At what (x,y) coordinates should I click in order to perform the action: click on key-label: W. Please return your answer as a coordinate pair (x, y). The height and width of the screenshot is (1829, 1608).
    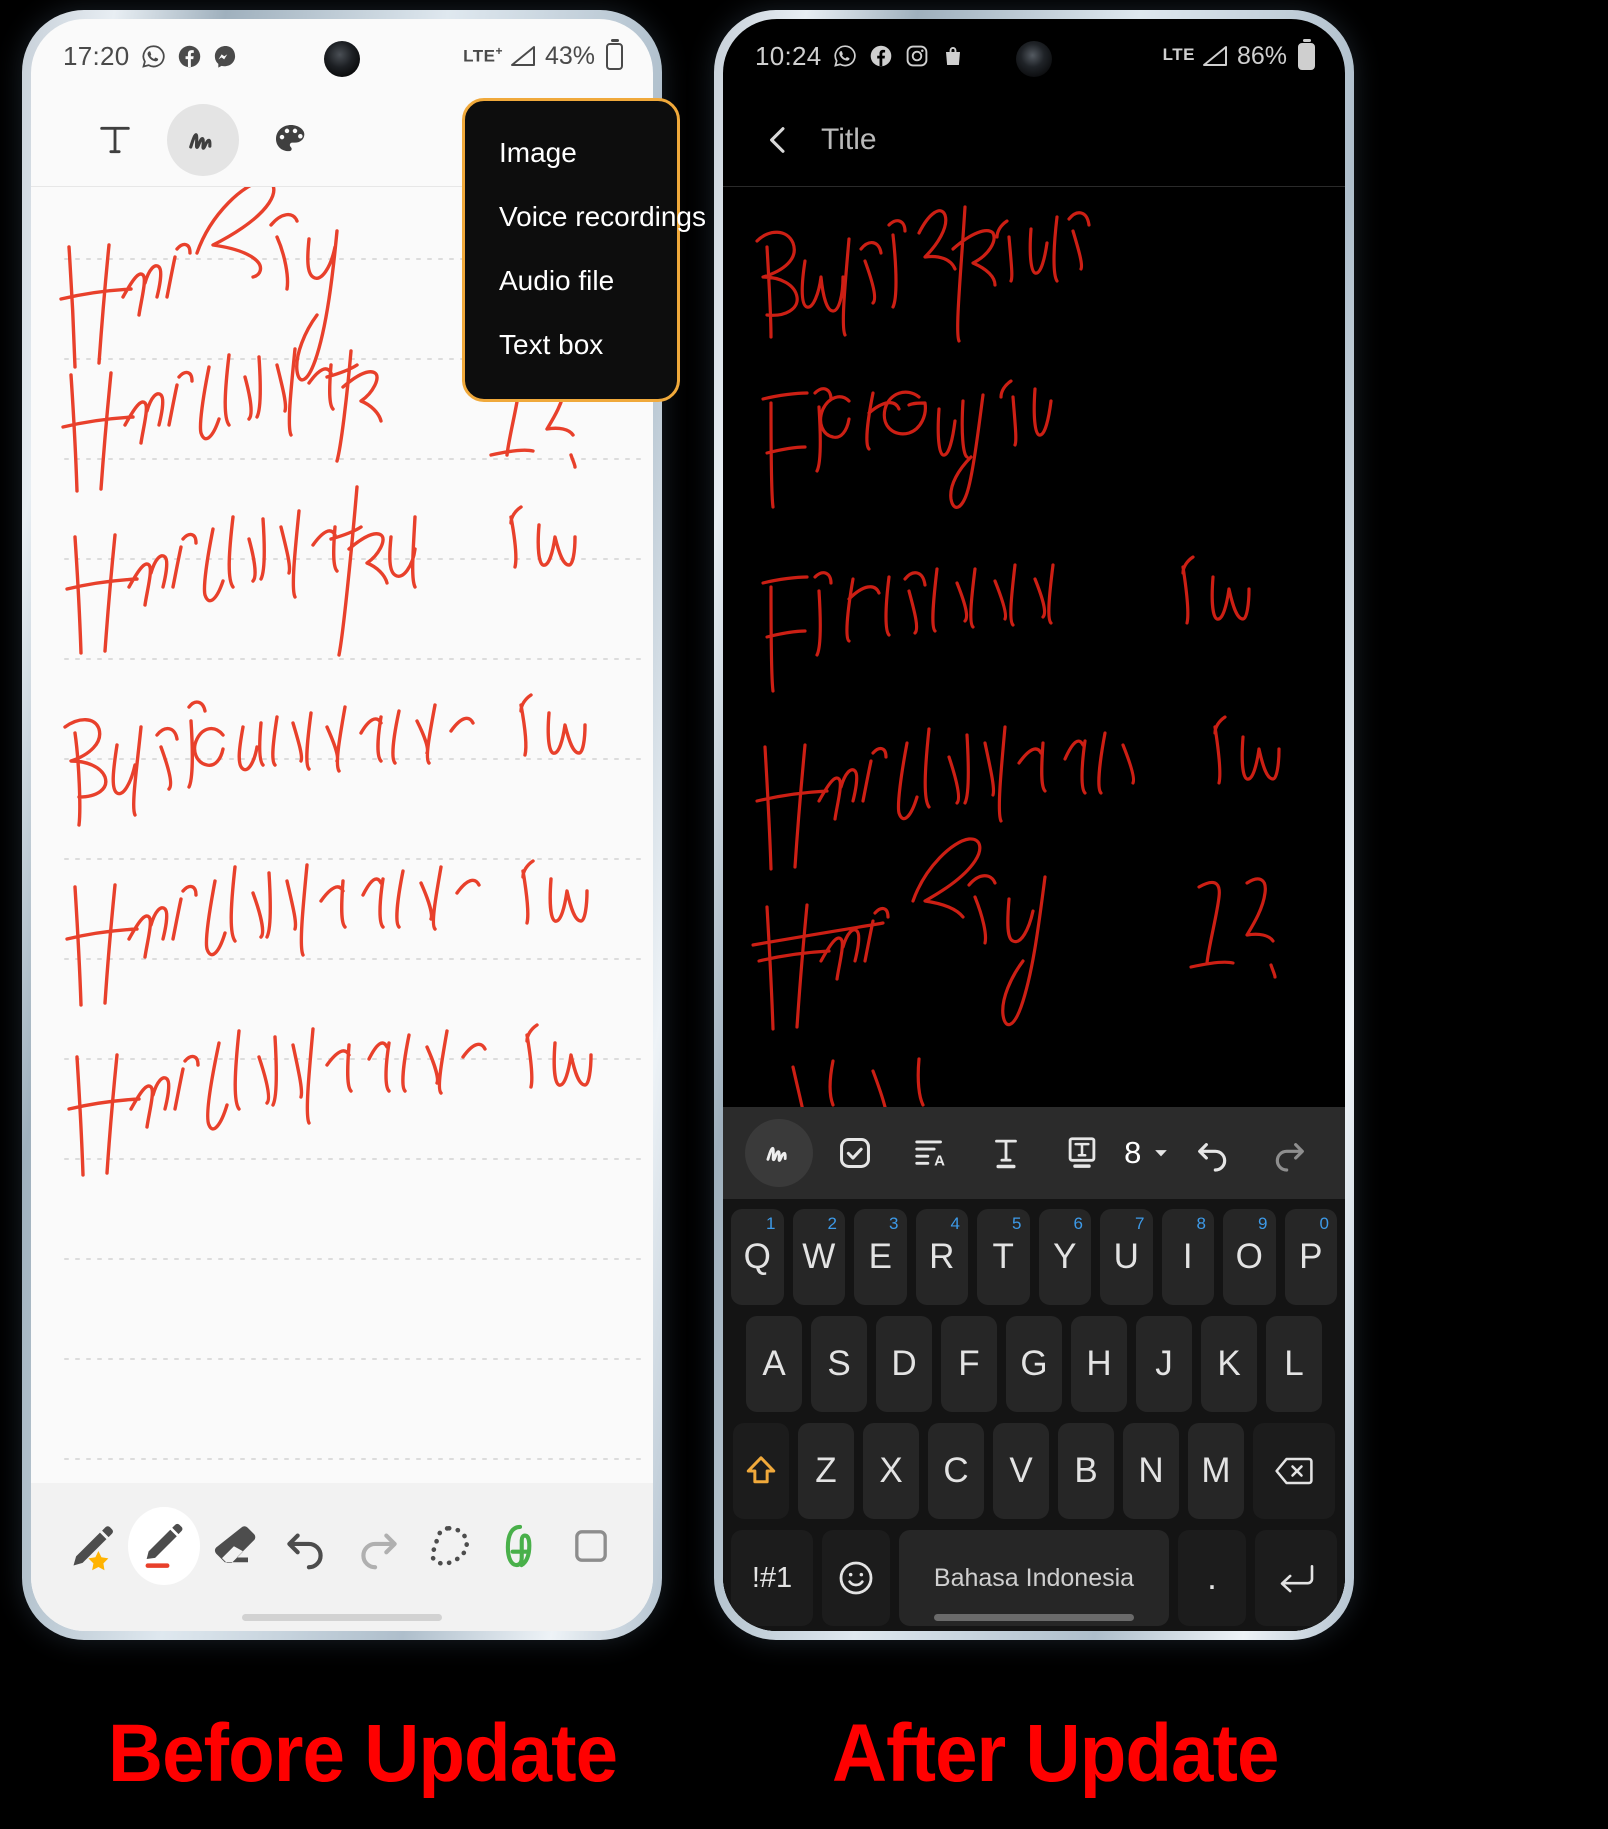
    Looking at the image, I should click on (819, 1256).